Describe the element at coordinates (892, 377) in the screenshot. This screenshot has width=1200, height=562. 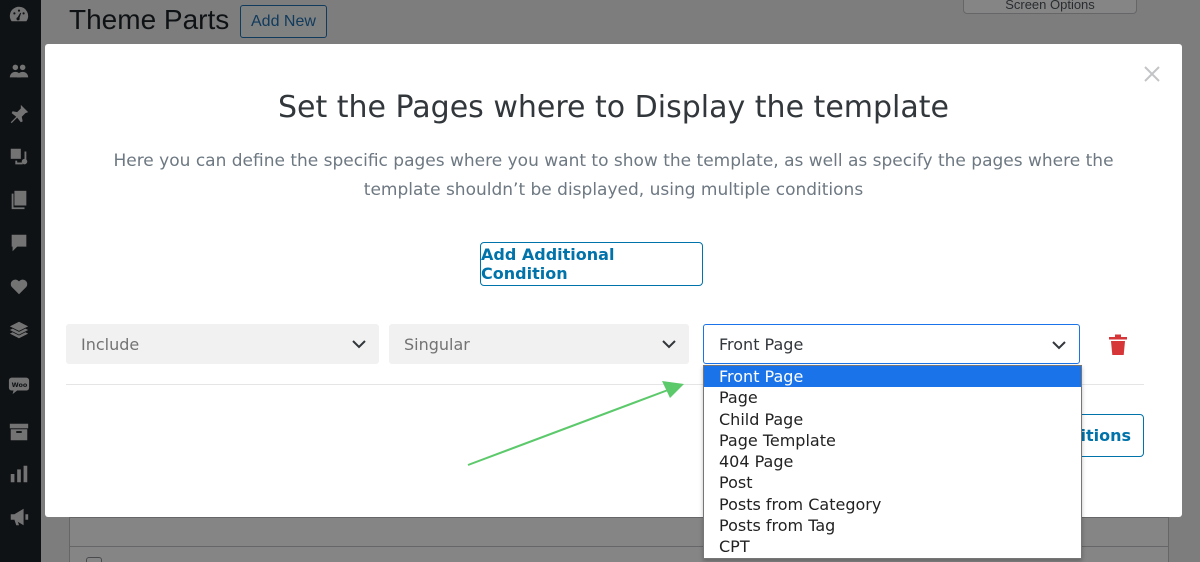
I see `dropdown-option: Front Page` at that location.